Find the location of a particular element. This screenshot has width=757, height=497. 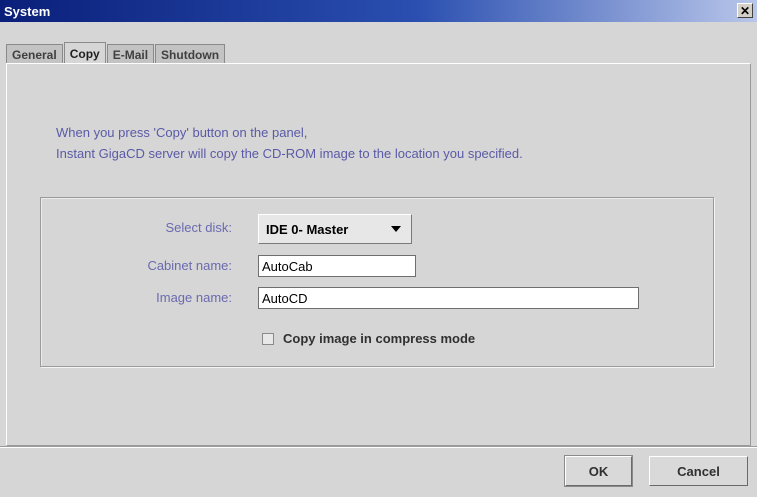

compress-mode-checkbox is located at coordinates (268, 338).